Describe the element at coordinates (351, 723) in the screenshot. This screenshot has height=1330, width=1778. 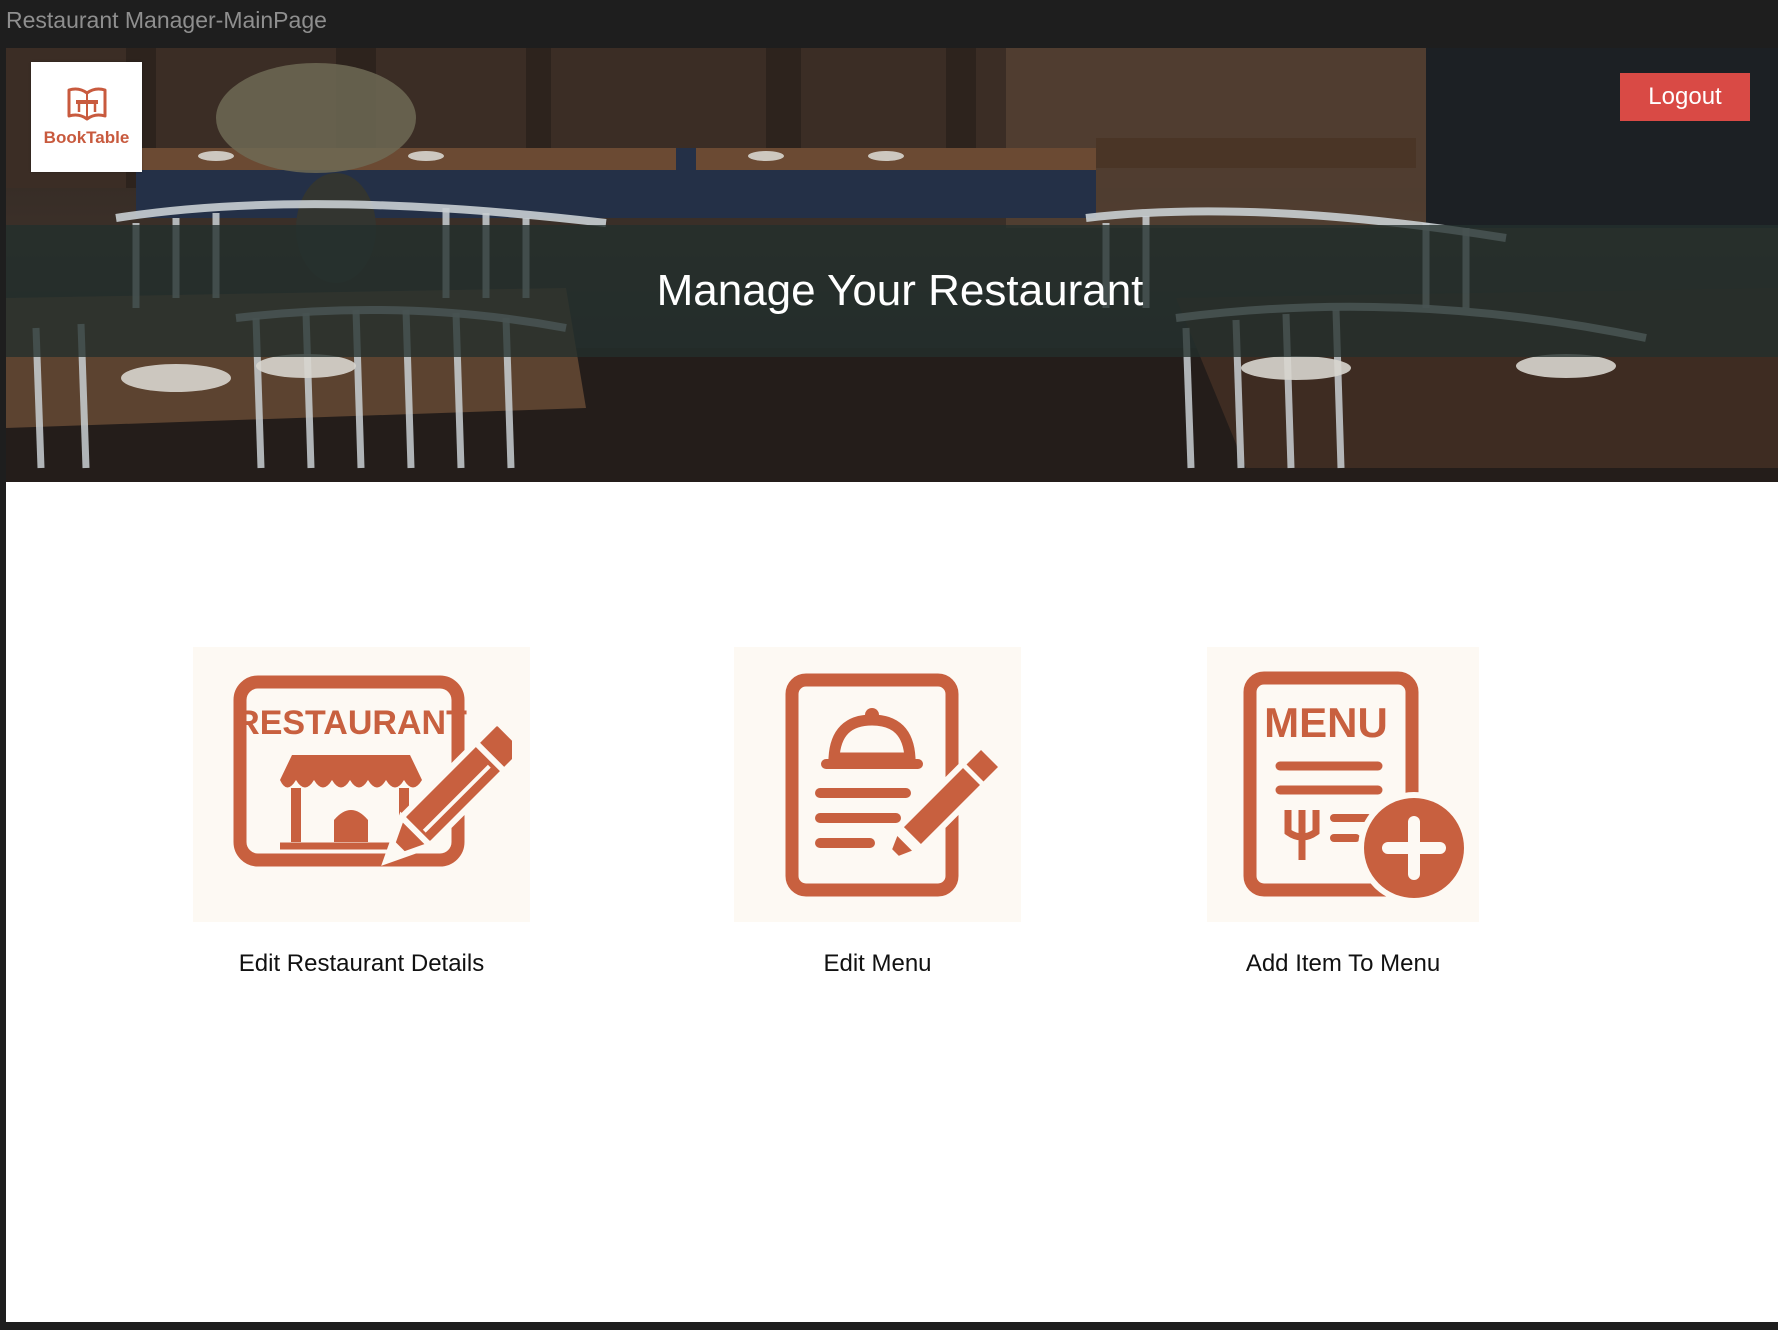
I see `restaurant-sign-text: RESTAURANT` at that location.